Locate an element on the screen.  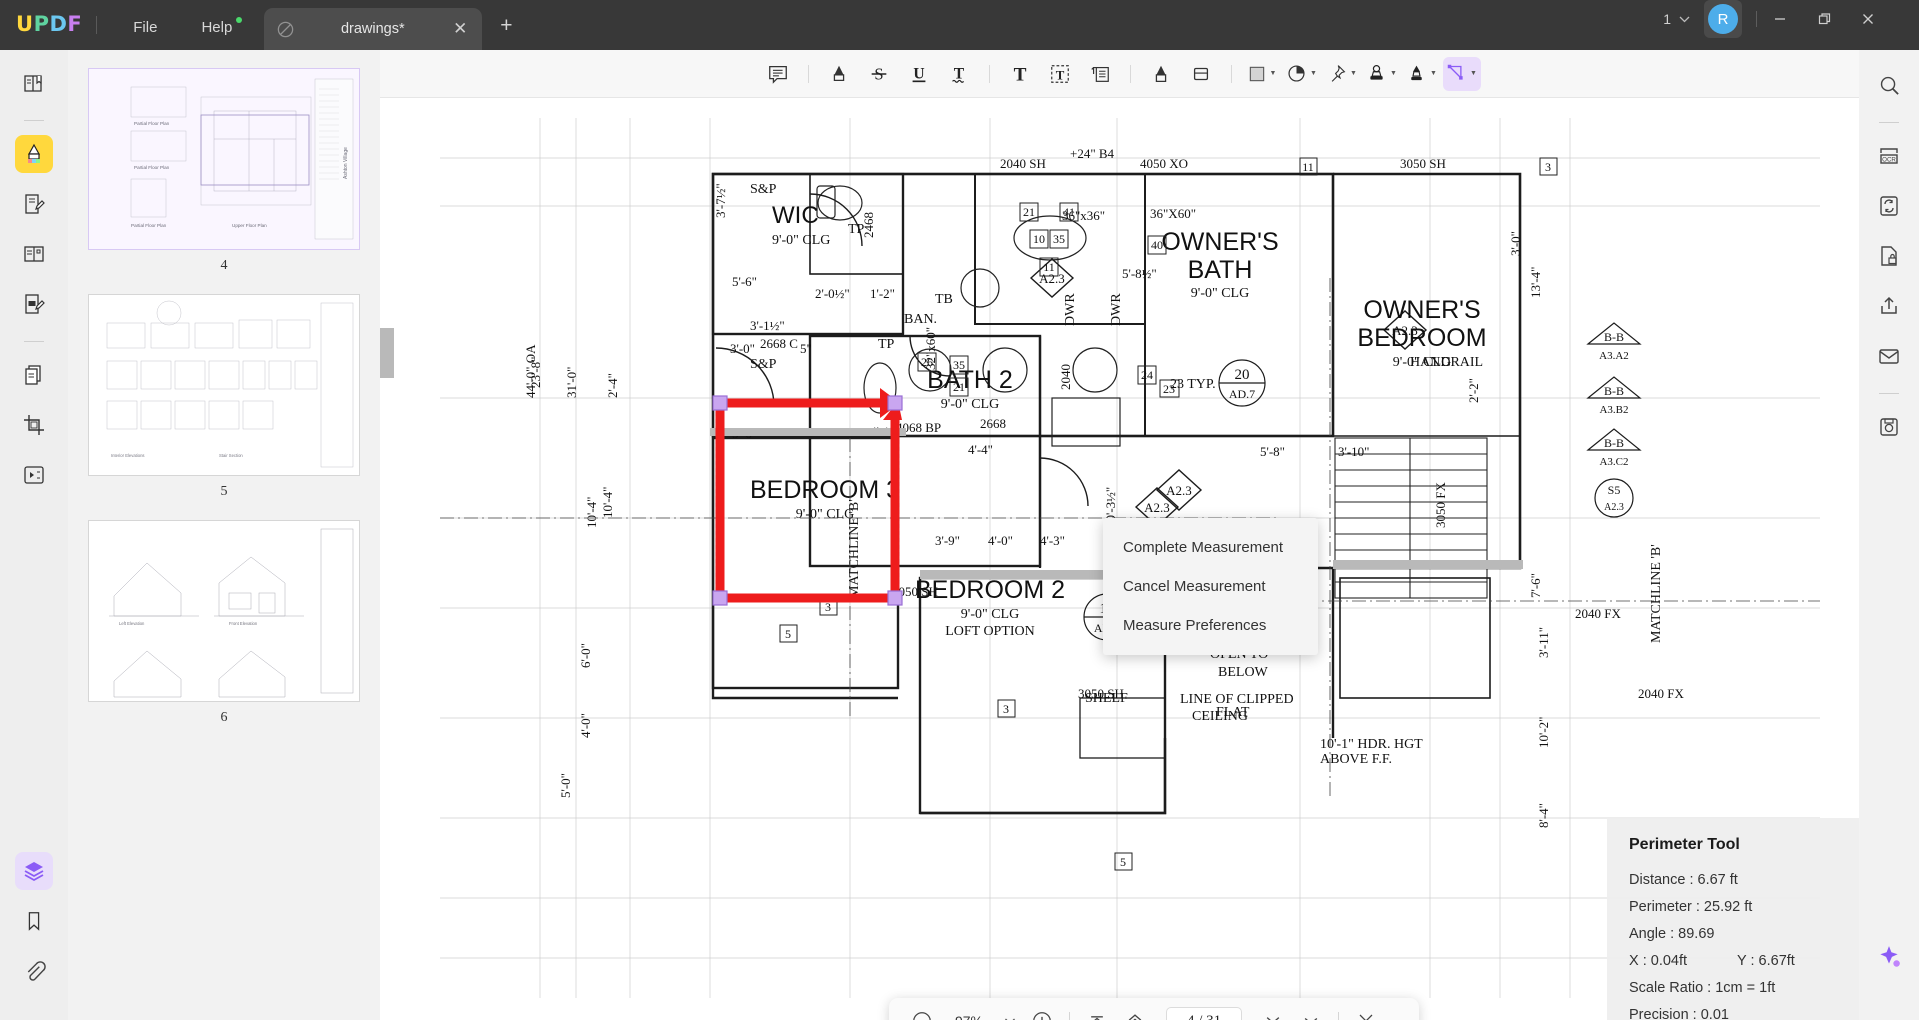
strikethrough-tool: S is located at coordinates (879, 74).